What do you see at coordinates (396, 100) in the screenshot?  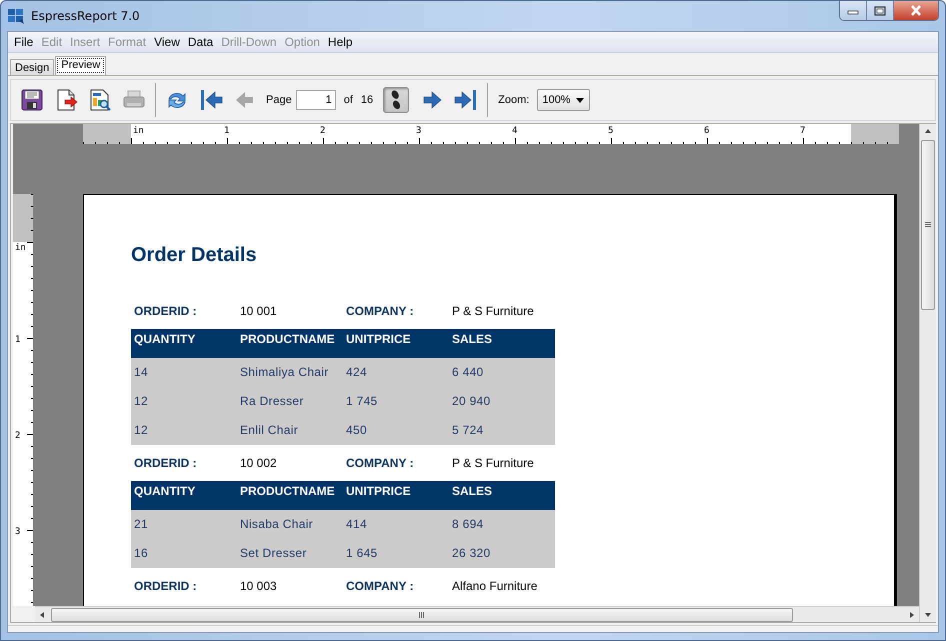 I see `footprints-toggle-button` at bounding box center [396, 100].